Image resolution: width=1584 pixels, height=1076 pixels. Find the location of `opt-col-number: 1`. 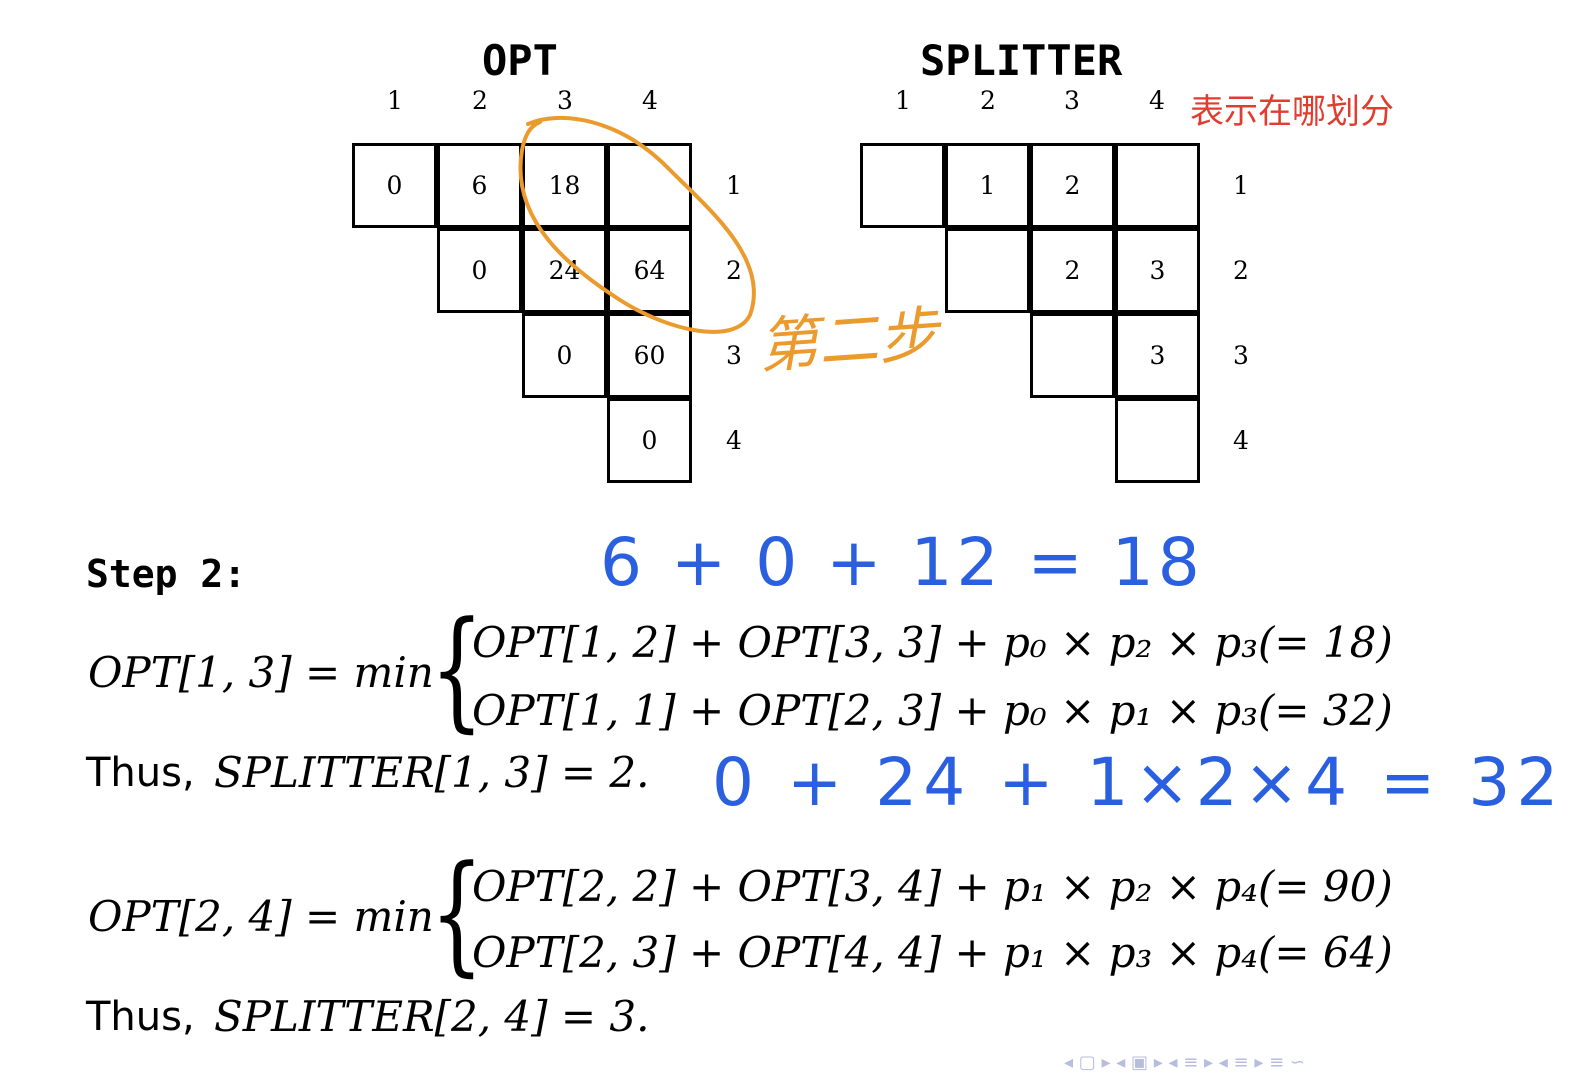

opt-col-number: 1 is located at coordinates (395, 100).